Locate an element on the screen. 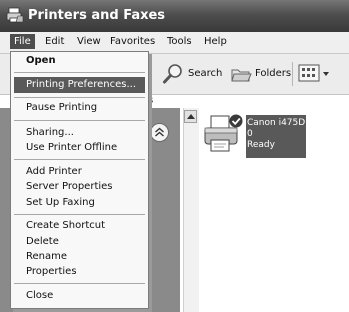 The image size is (349, 312). menu-item-open: Open is located at coordinates (79, 61).